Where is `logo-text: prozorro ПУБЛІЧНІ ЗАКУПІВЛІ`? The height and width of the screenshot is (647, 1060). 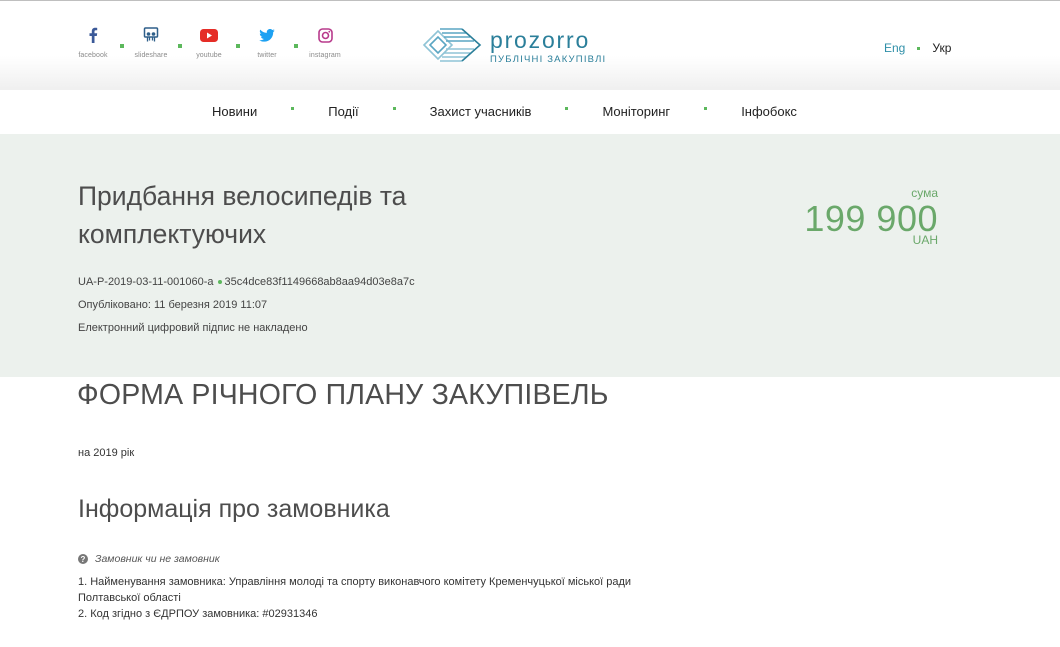
logo-text: prozorro ПУБЛІЧНІ ЗАКУПІВЛІ is located at coordinates (548, 46).